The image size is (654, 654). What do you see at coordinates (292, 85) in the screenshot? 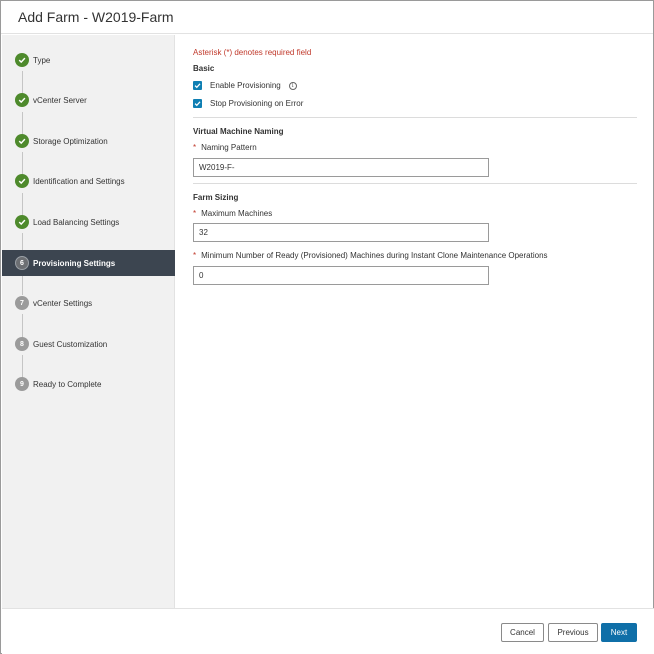
I see `info-icon: i` at bounding box center [292, 85].